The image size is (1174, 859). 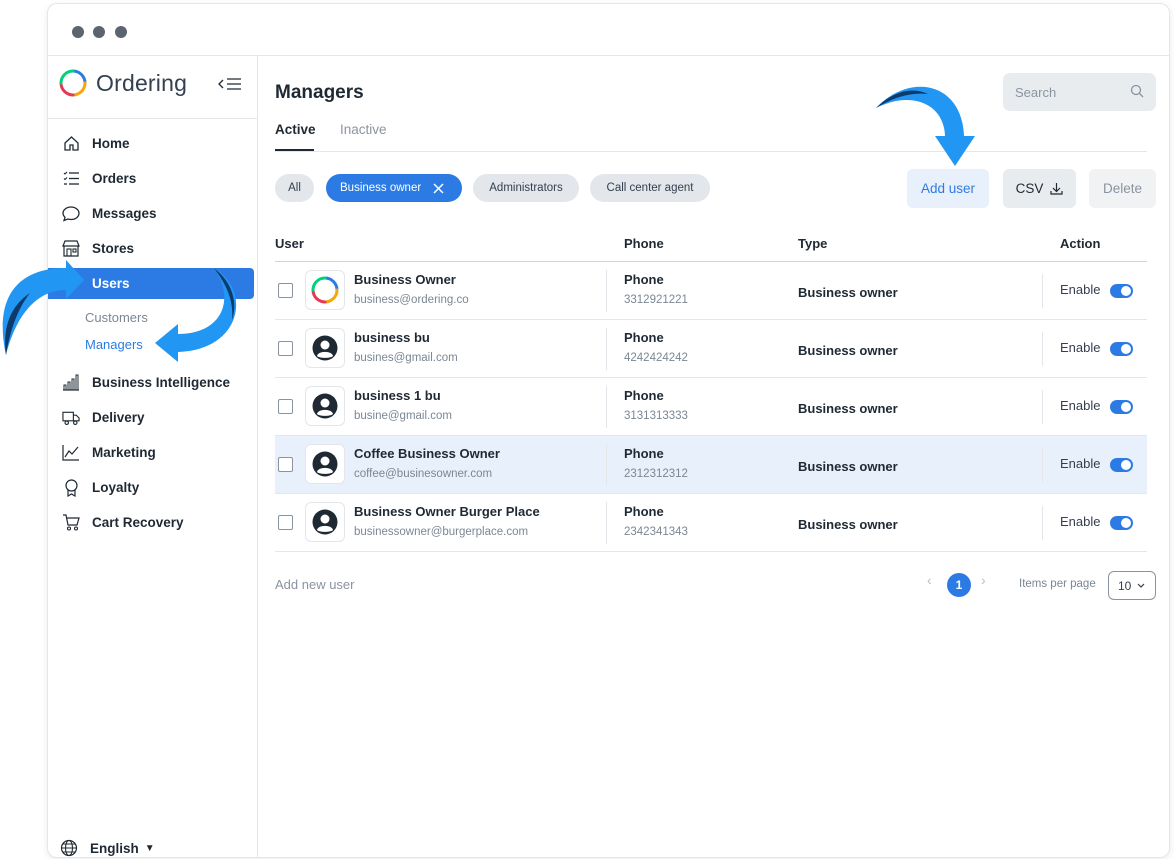 I want to click on language-selector: English ▼, so click(x=107, y=848).